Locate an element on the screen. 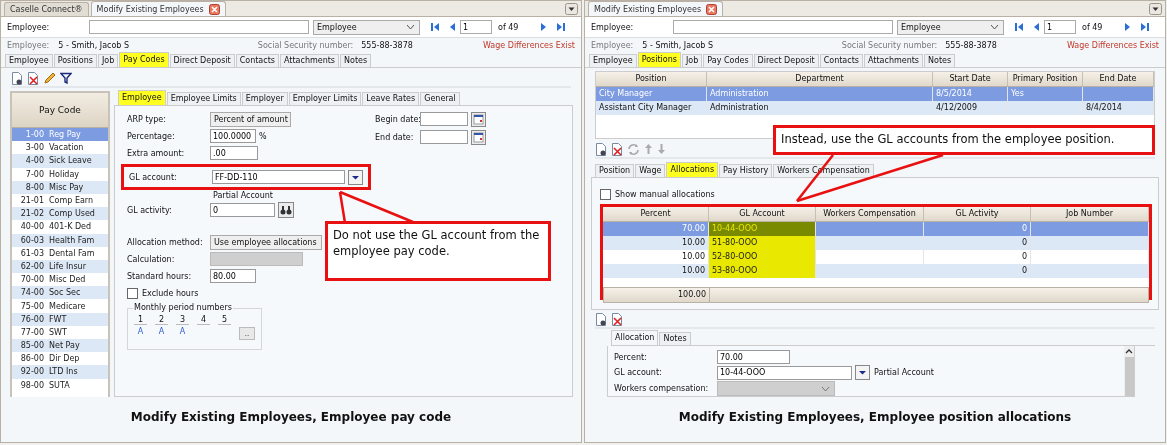 This screenshot has width=1167, height=445. tab: General is located at coordinates (440, 98).